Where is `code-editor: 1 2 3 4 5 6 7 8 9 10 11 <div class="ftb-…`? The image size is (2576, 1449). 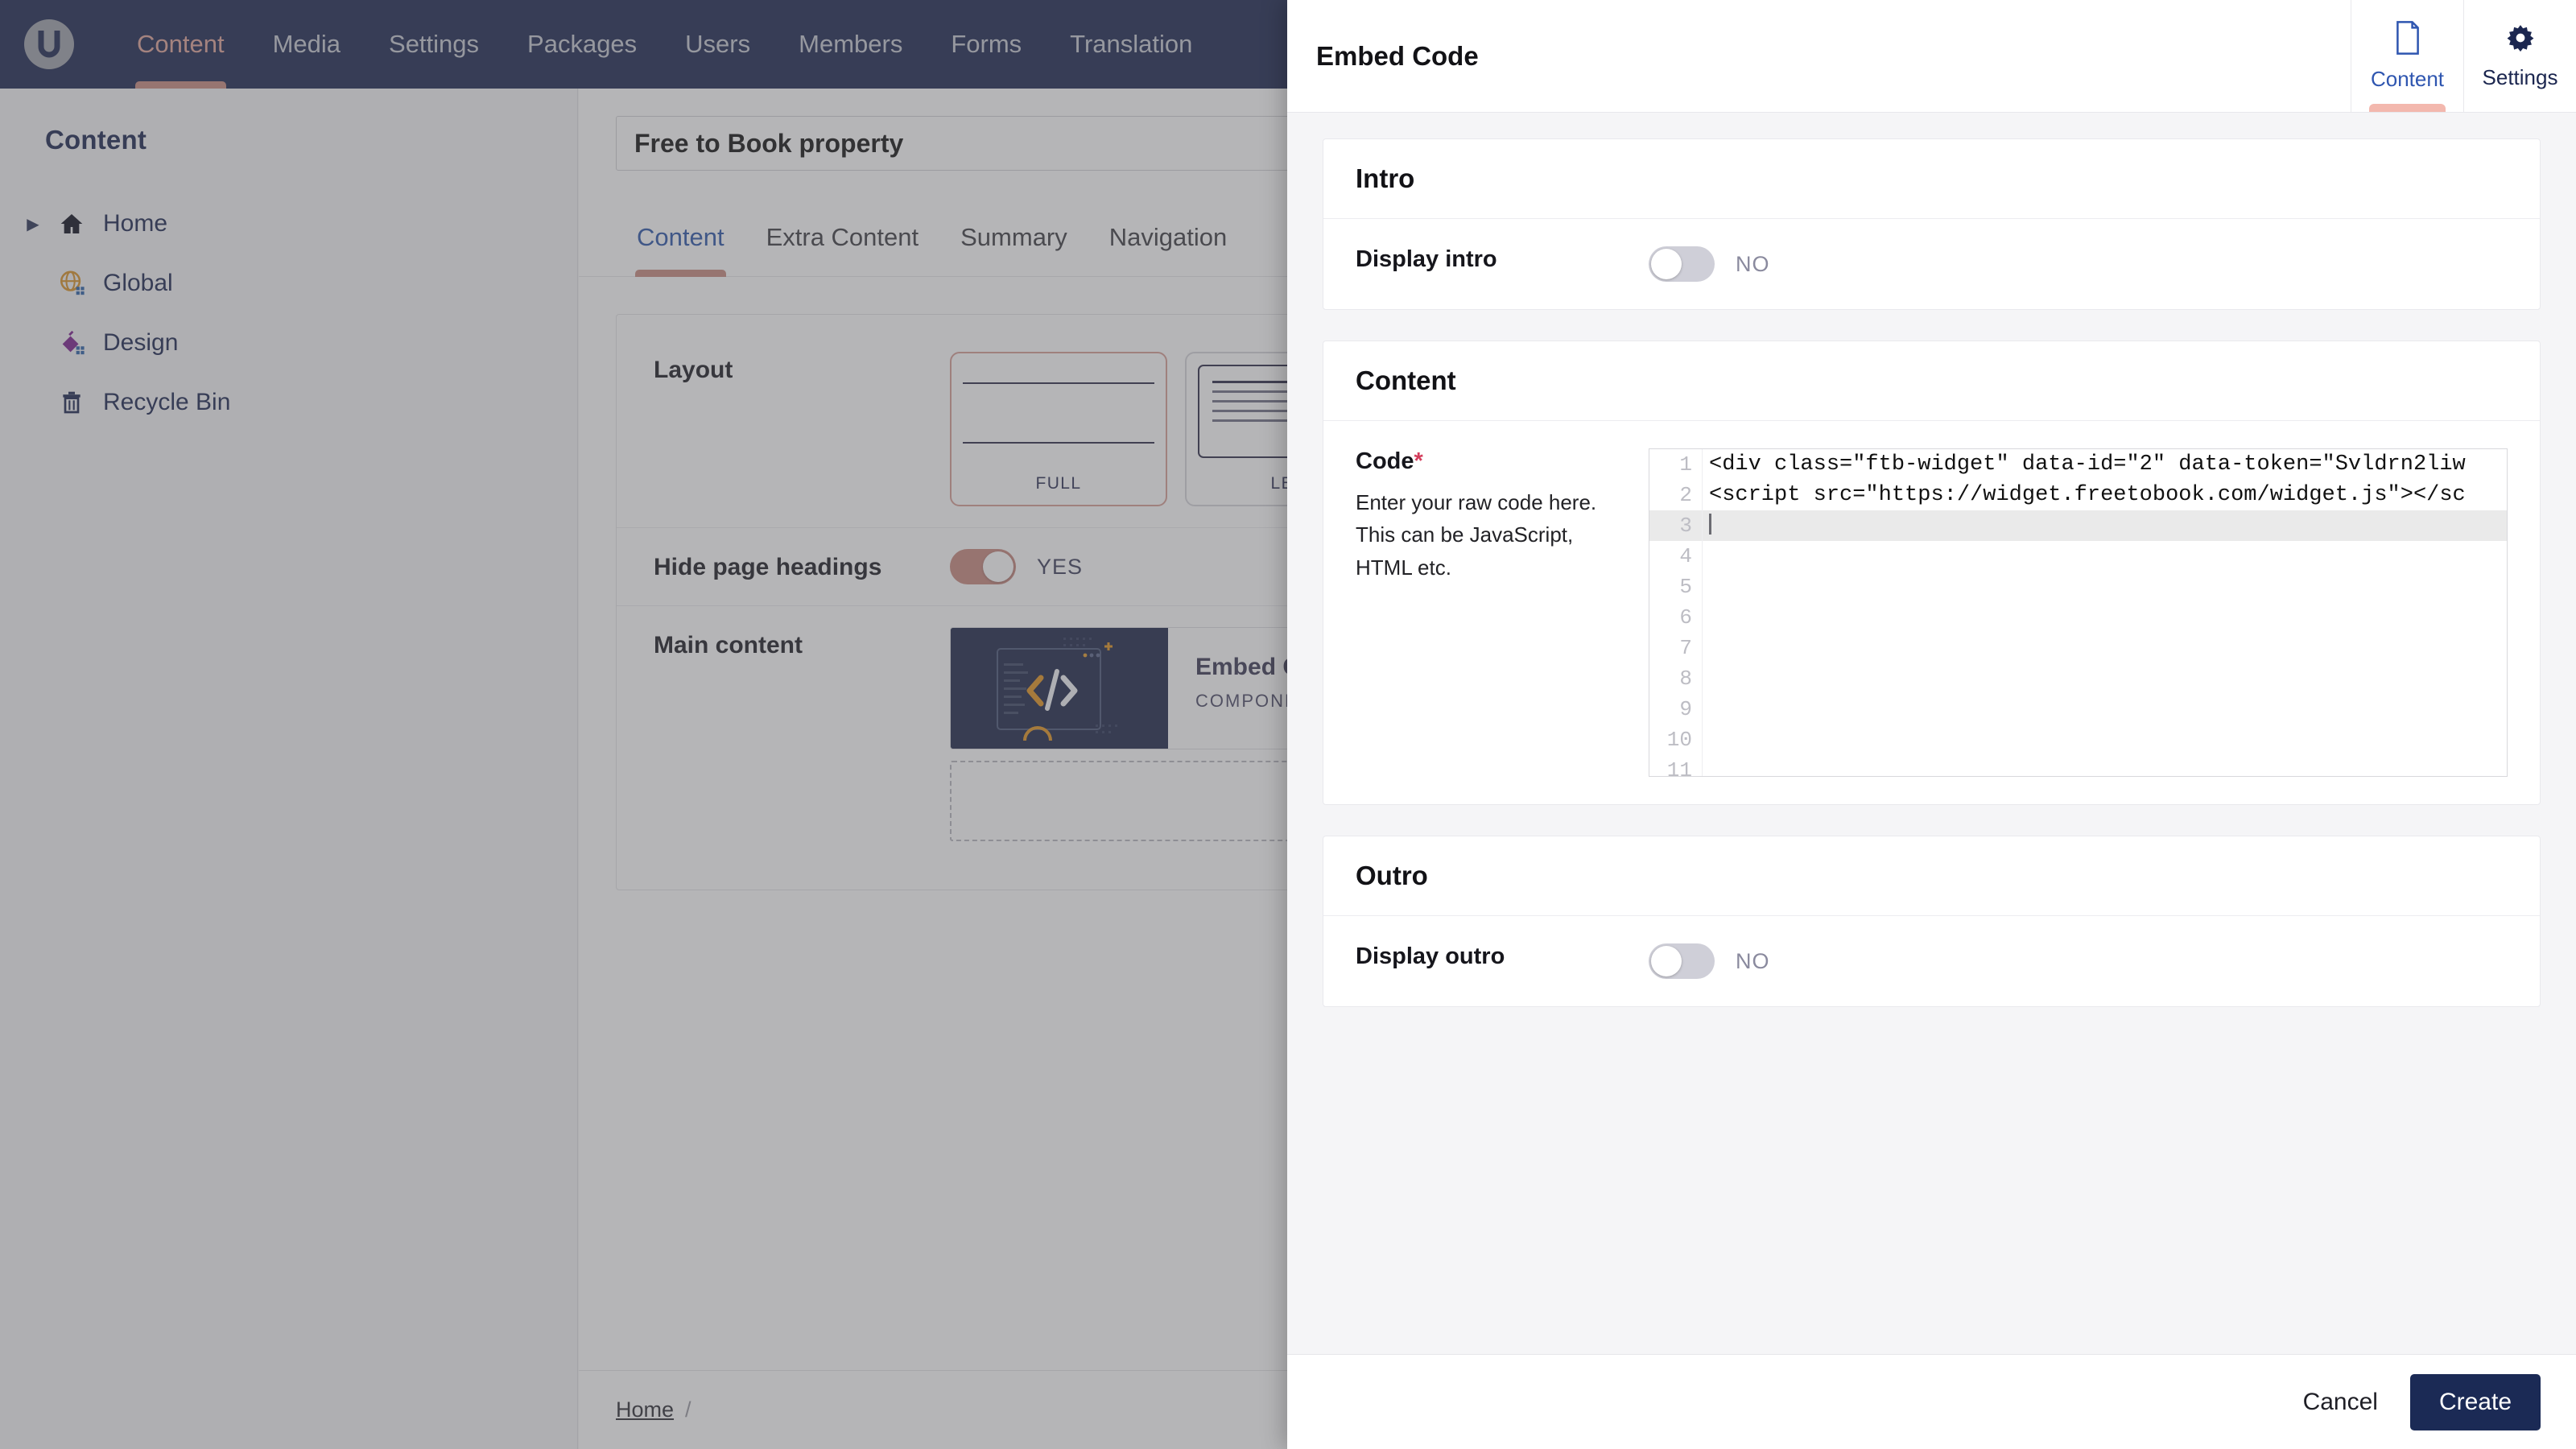
code-editor: 1 2 3 4 5 6 7 8 9 10 11 <div class="ftb-… is located at coordinates (2078, 612).